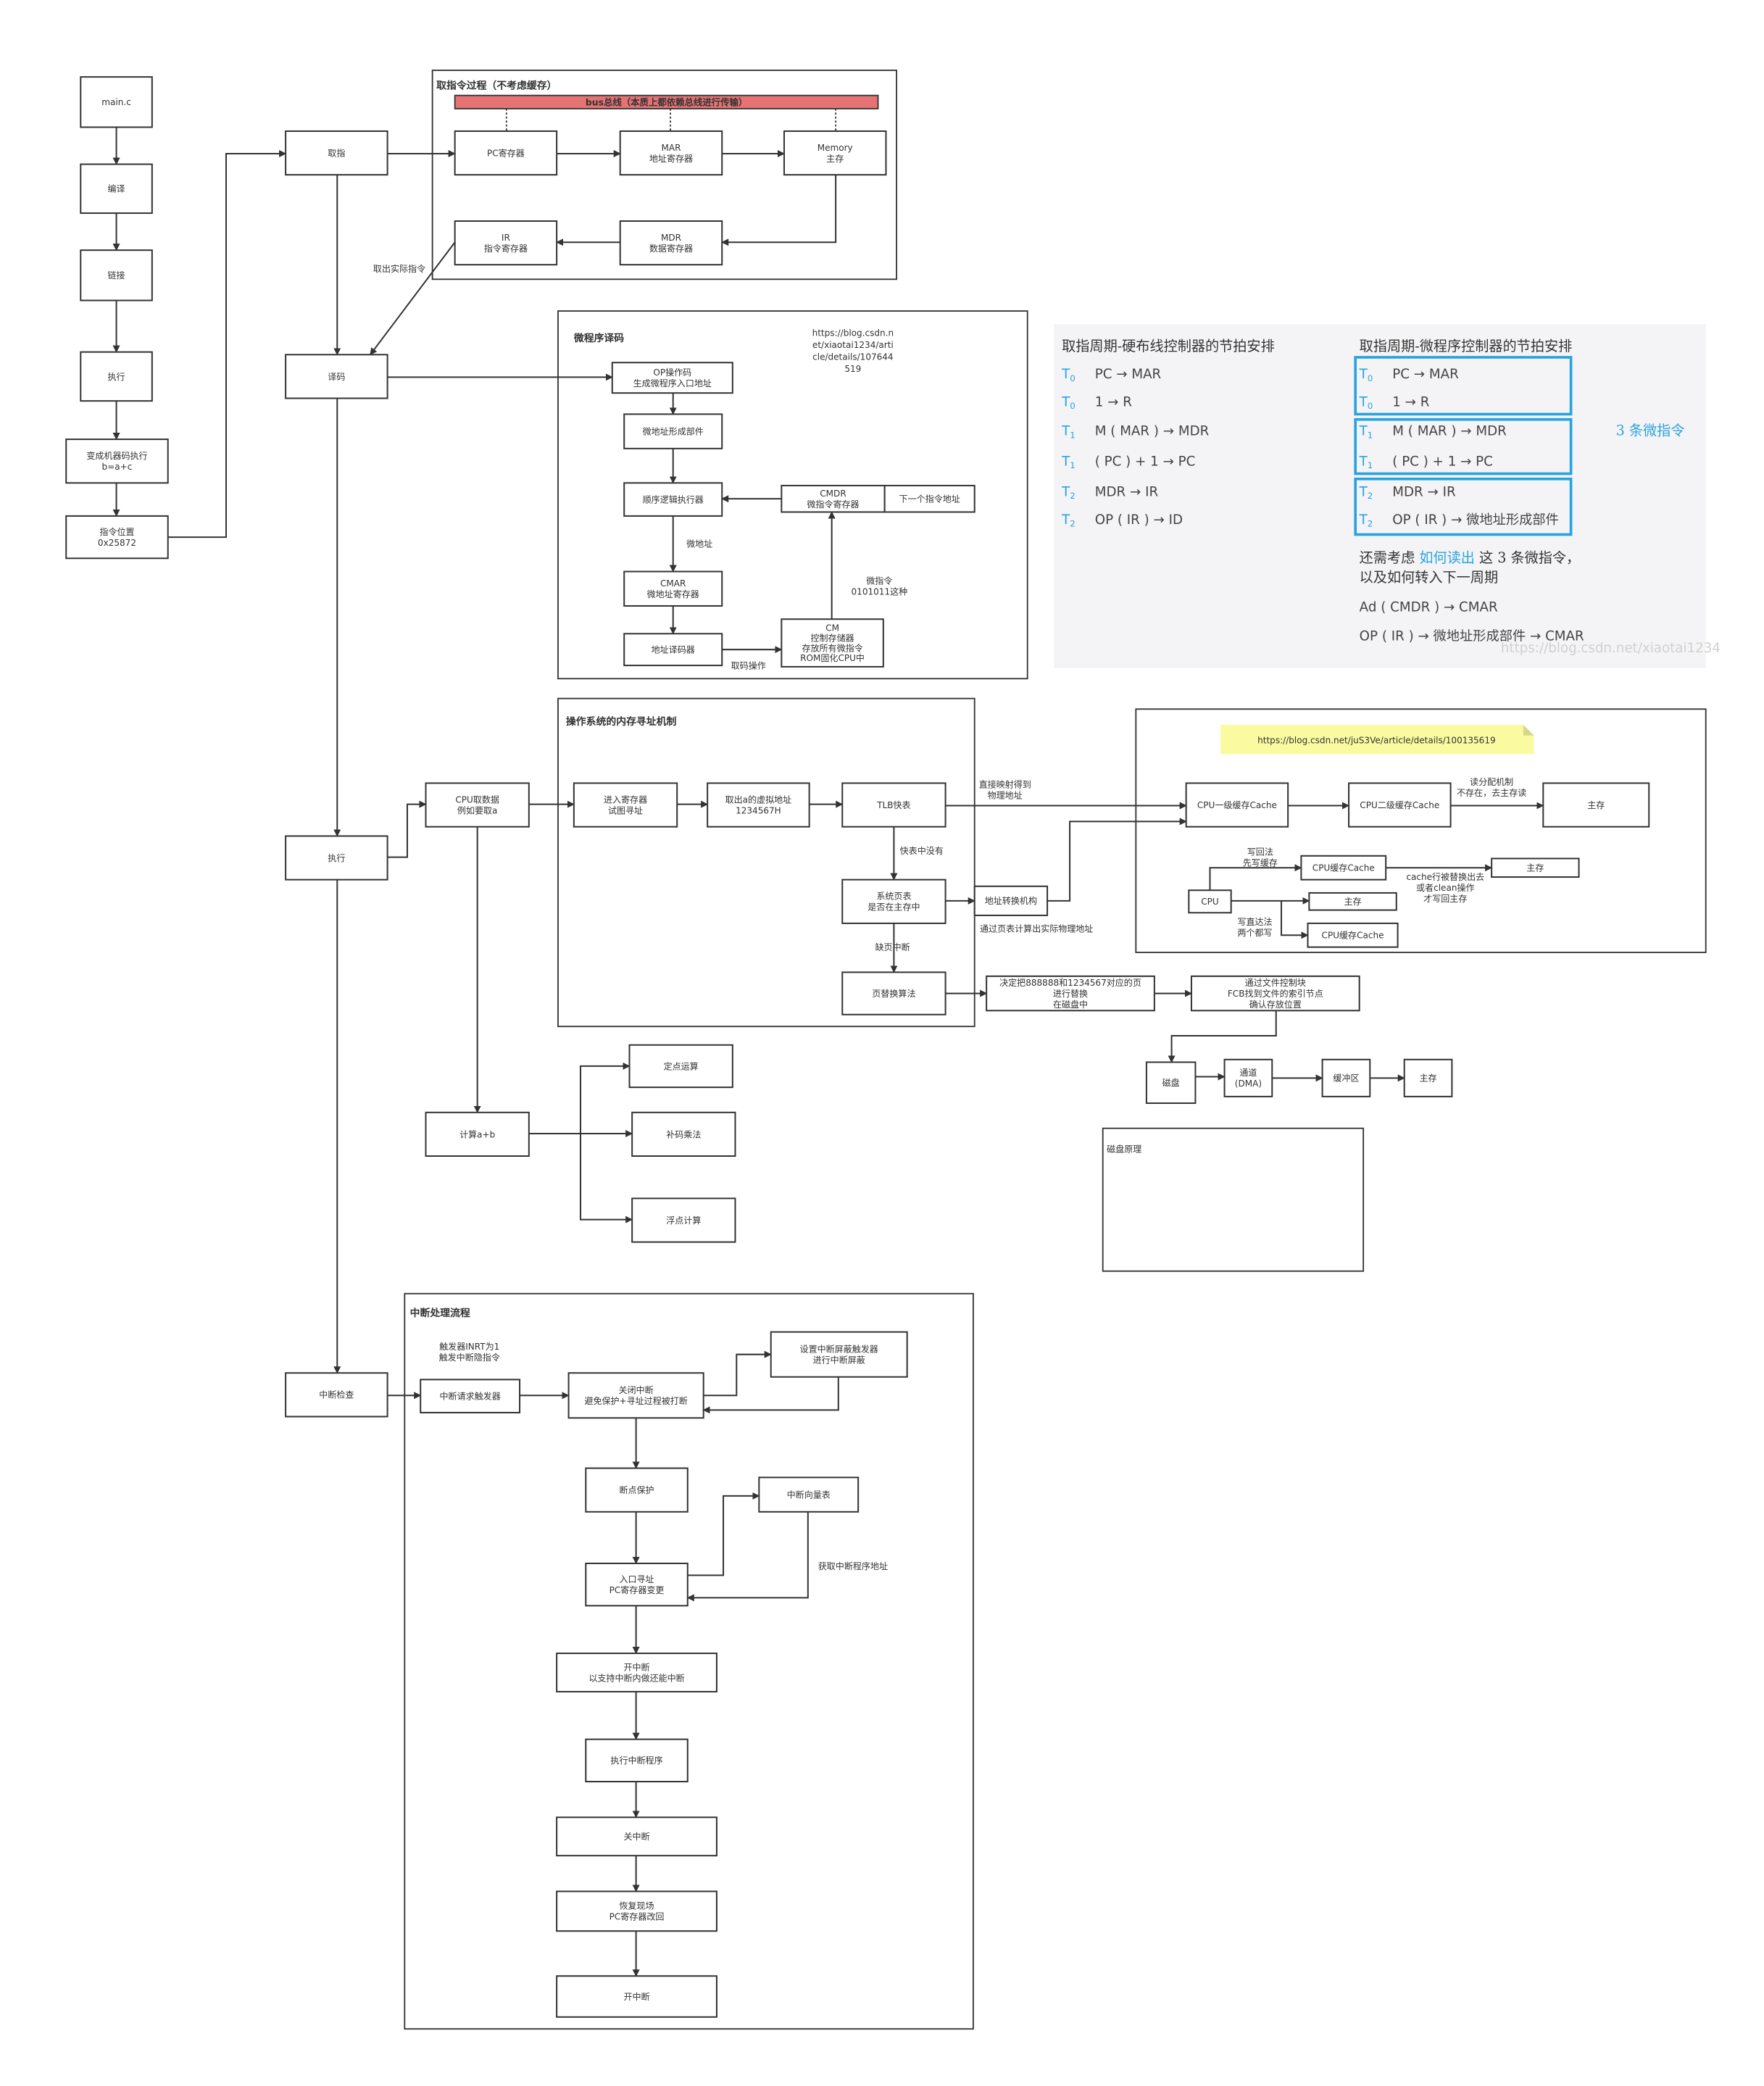  I want to click on node-machine: 变成机器码执行b=a+c, so click(117, 461).